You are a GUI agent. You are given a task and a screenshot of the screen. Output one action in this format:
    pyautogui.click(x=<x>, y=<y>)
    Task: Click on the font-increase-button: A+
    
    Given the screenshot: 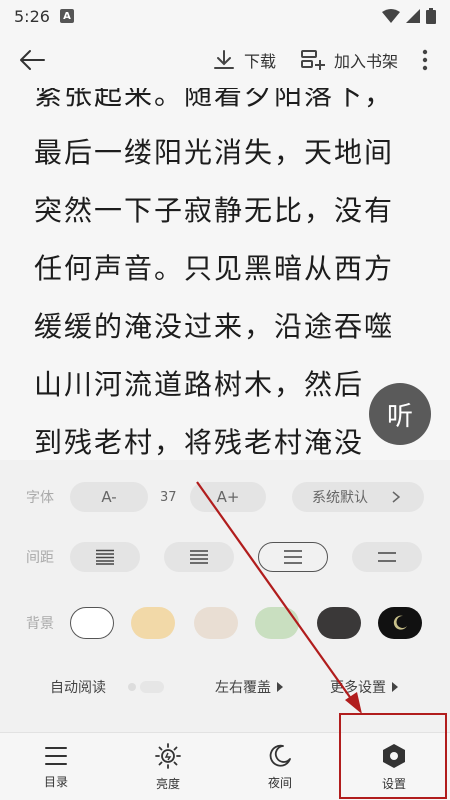 What is the action you would take?
    pyautogui.click(x=228, y=497)
    